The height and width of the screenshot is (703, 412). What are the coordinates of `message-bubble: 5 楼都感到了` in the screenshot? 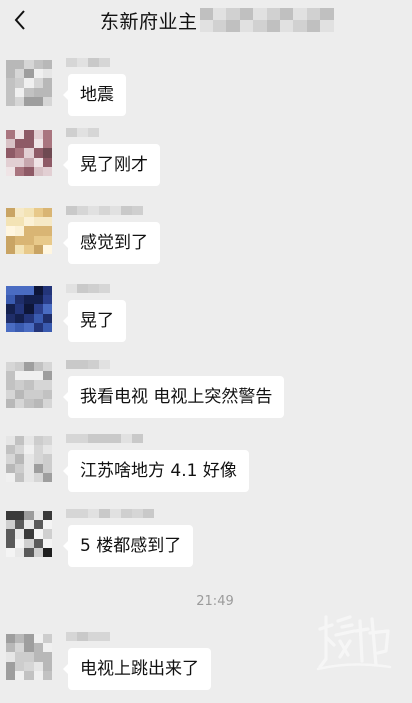 It's located at (128, 546).